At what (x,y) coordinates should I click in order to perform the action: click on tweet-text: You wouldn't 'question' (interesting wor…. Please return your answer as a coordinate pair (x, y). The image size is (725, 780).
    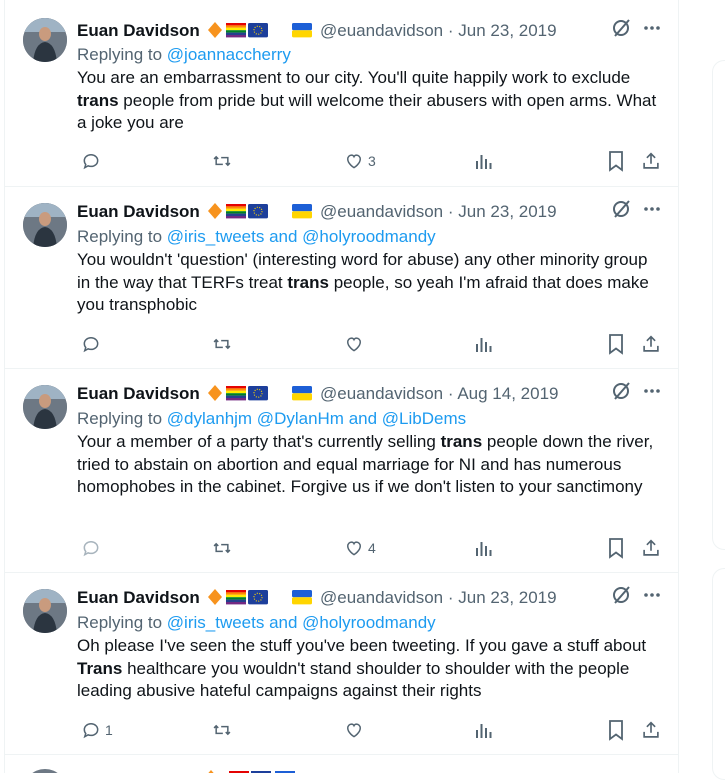
    Looking at the image, I should click on (363, 282).